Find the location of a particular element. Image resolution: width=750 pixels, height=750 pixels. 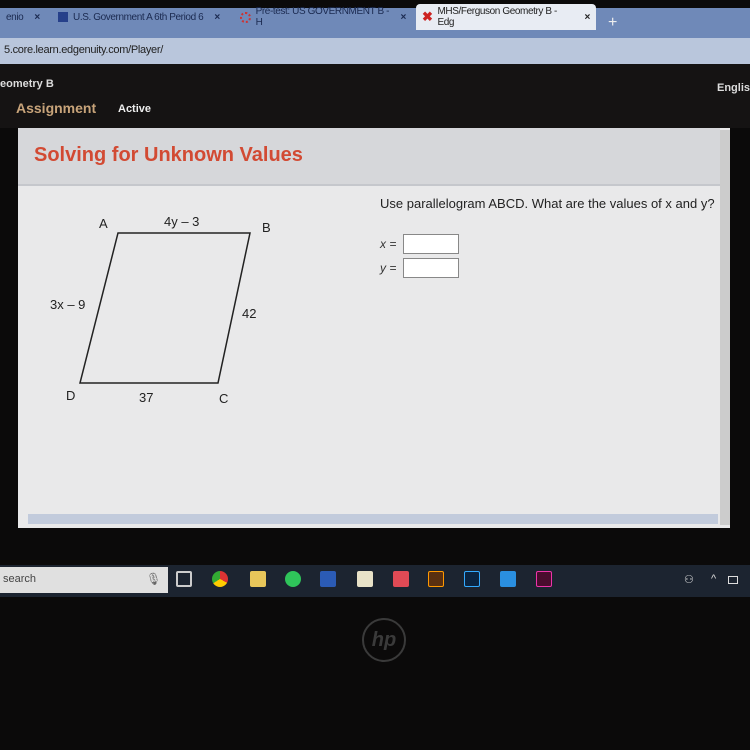

illustrator-icon is located at coordinates (436, 579).